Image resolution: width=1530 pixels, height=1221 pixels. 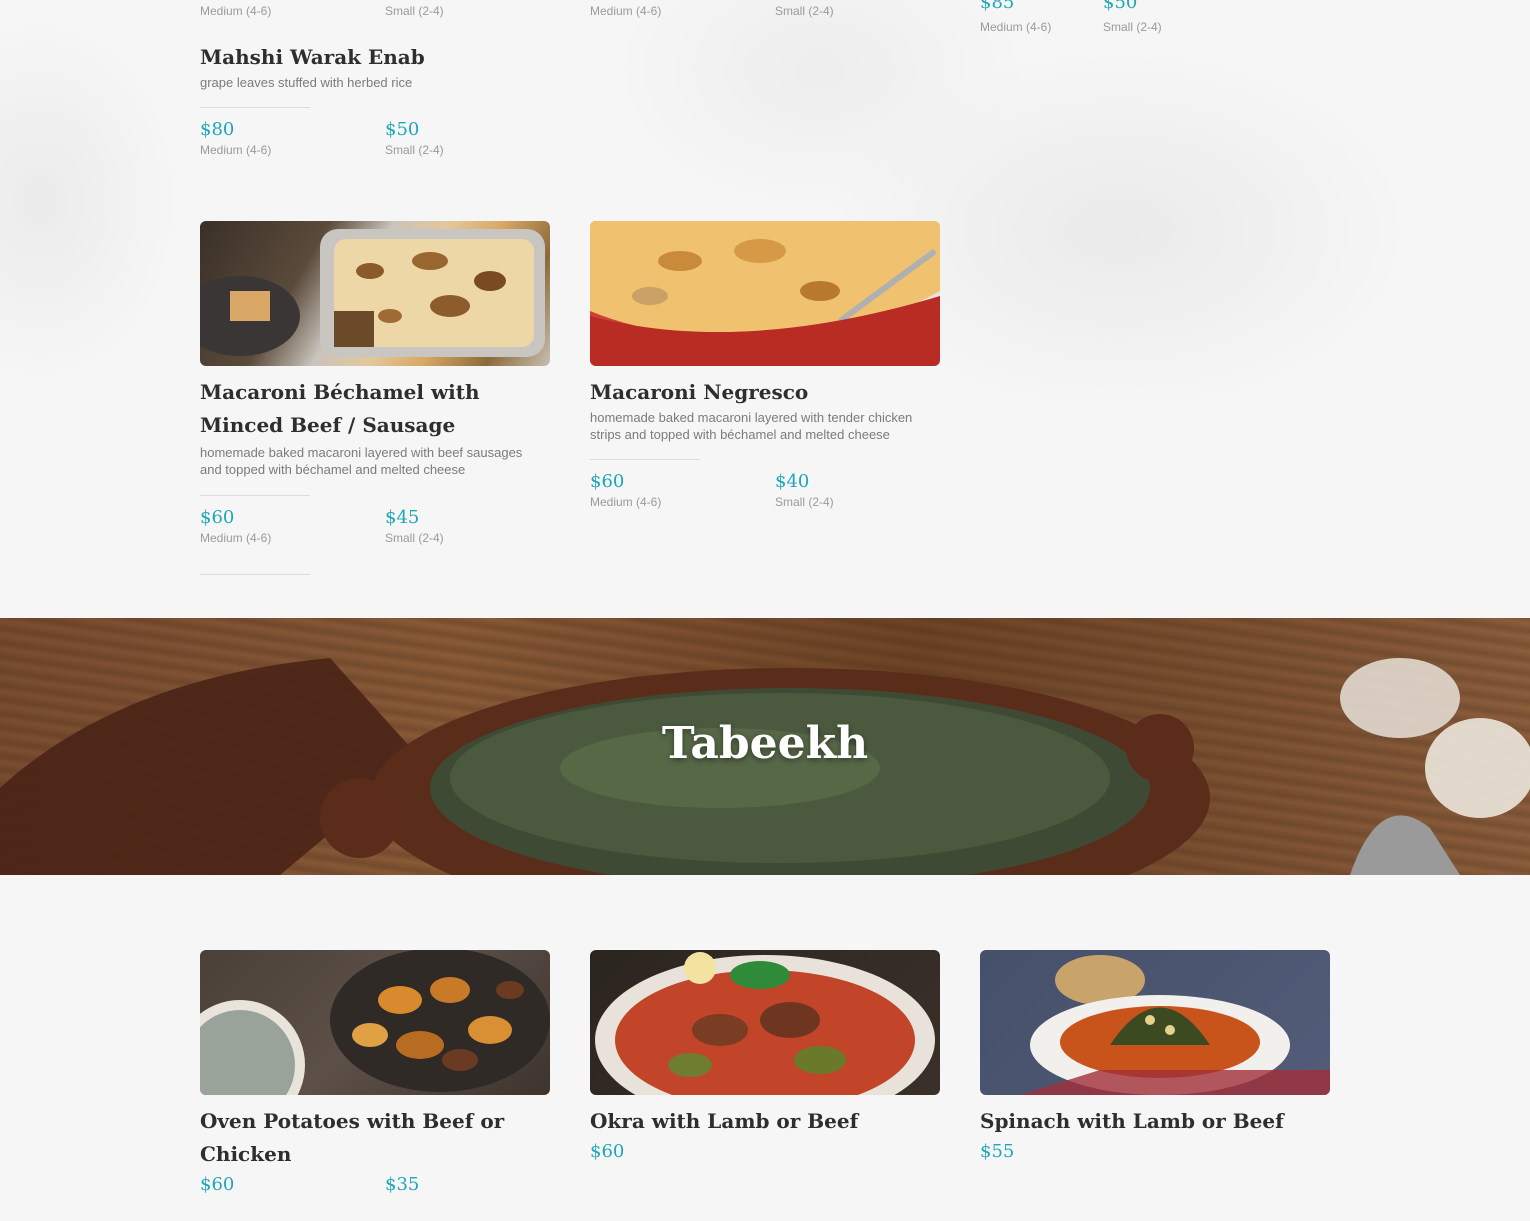 I want to click on price-amount: $45, so click(x=402, y=517).